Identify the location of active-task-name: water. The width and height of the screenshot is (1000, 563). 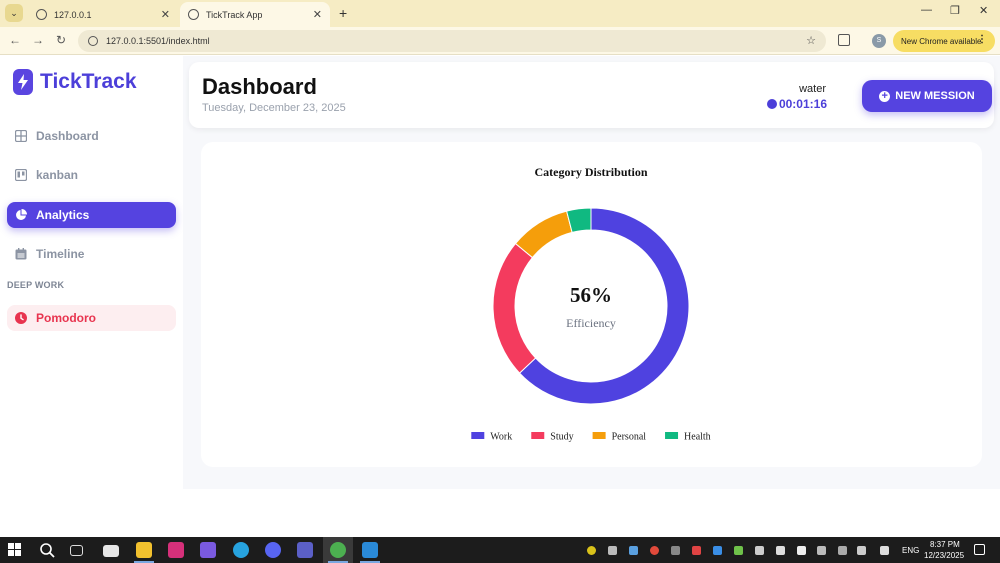
(812, 89).